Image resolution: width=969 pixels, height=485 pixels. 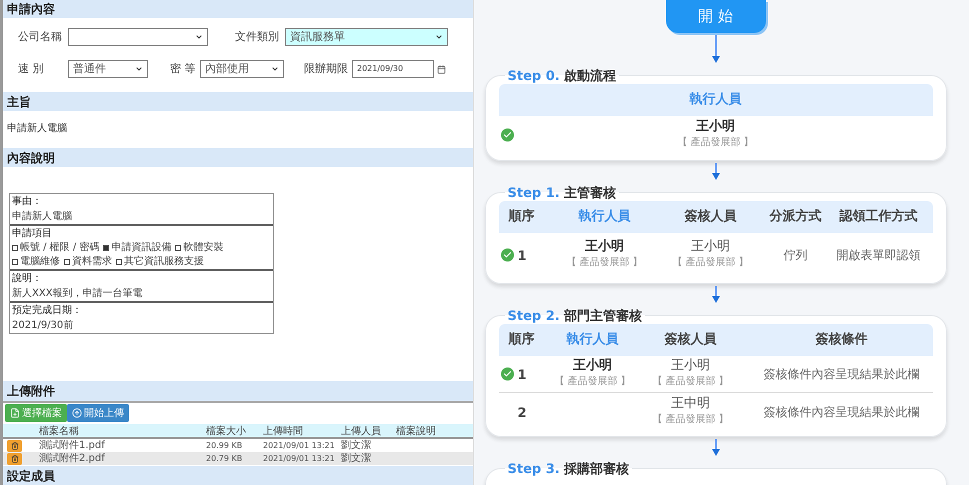 What do you see at coordinates (842, 340) in the screenshot?
I see `column-header: 簽核條件` at bounding box center [842, 340].